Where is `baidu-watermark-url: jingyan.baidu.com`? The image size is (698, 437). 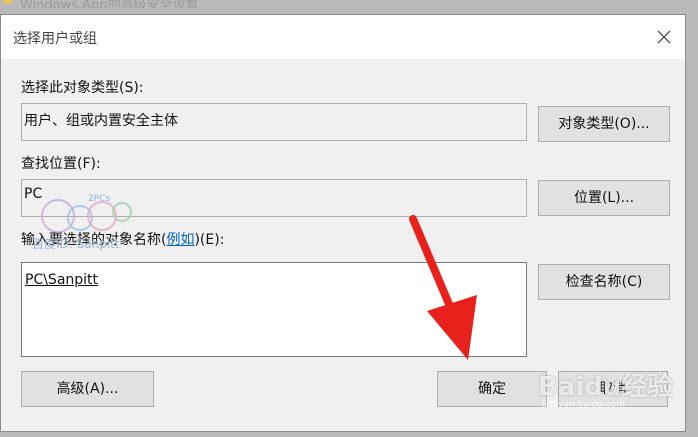
baidu-watermark-url: jingyan.baidu.com is located at coordinates (584, 405).